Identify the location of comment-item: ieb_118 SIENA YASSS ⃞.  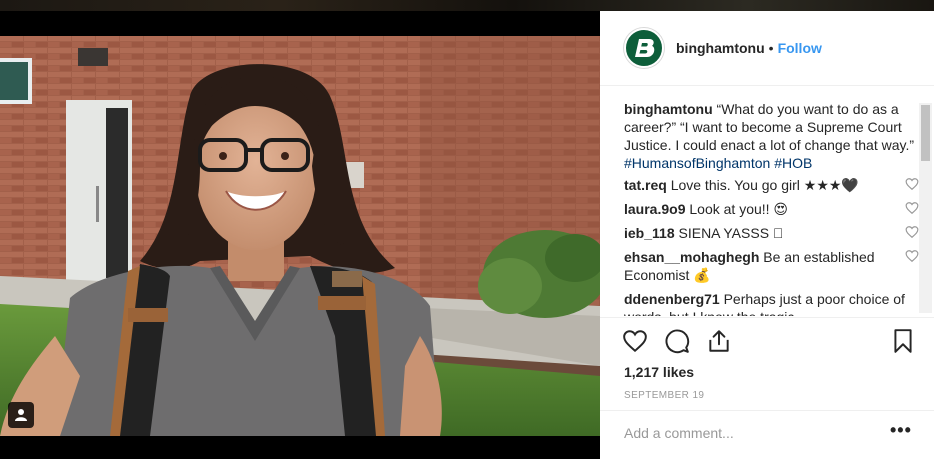
(772, 233).